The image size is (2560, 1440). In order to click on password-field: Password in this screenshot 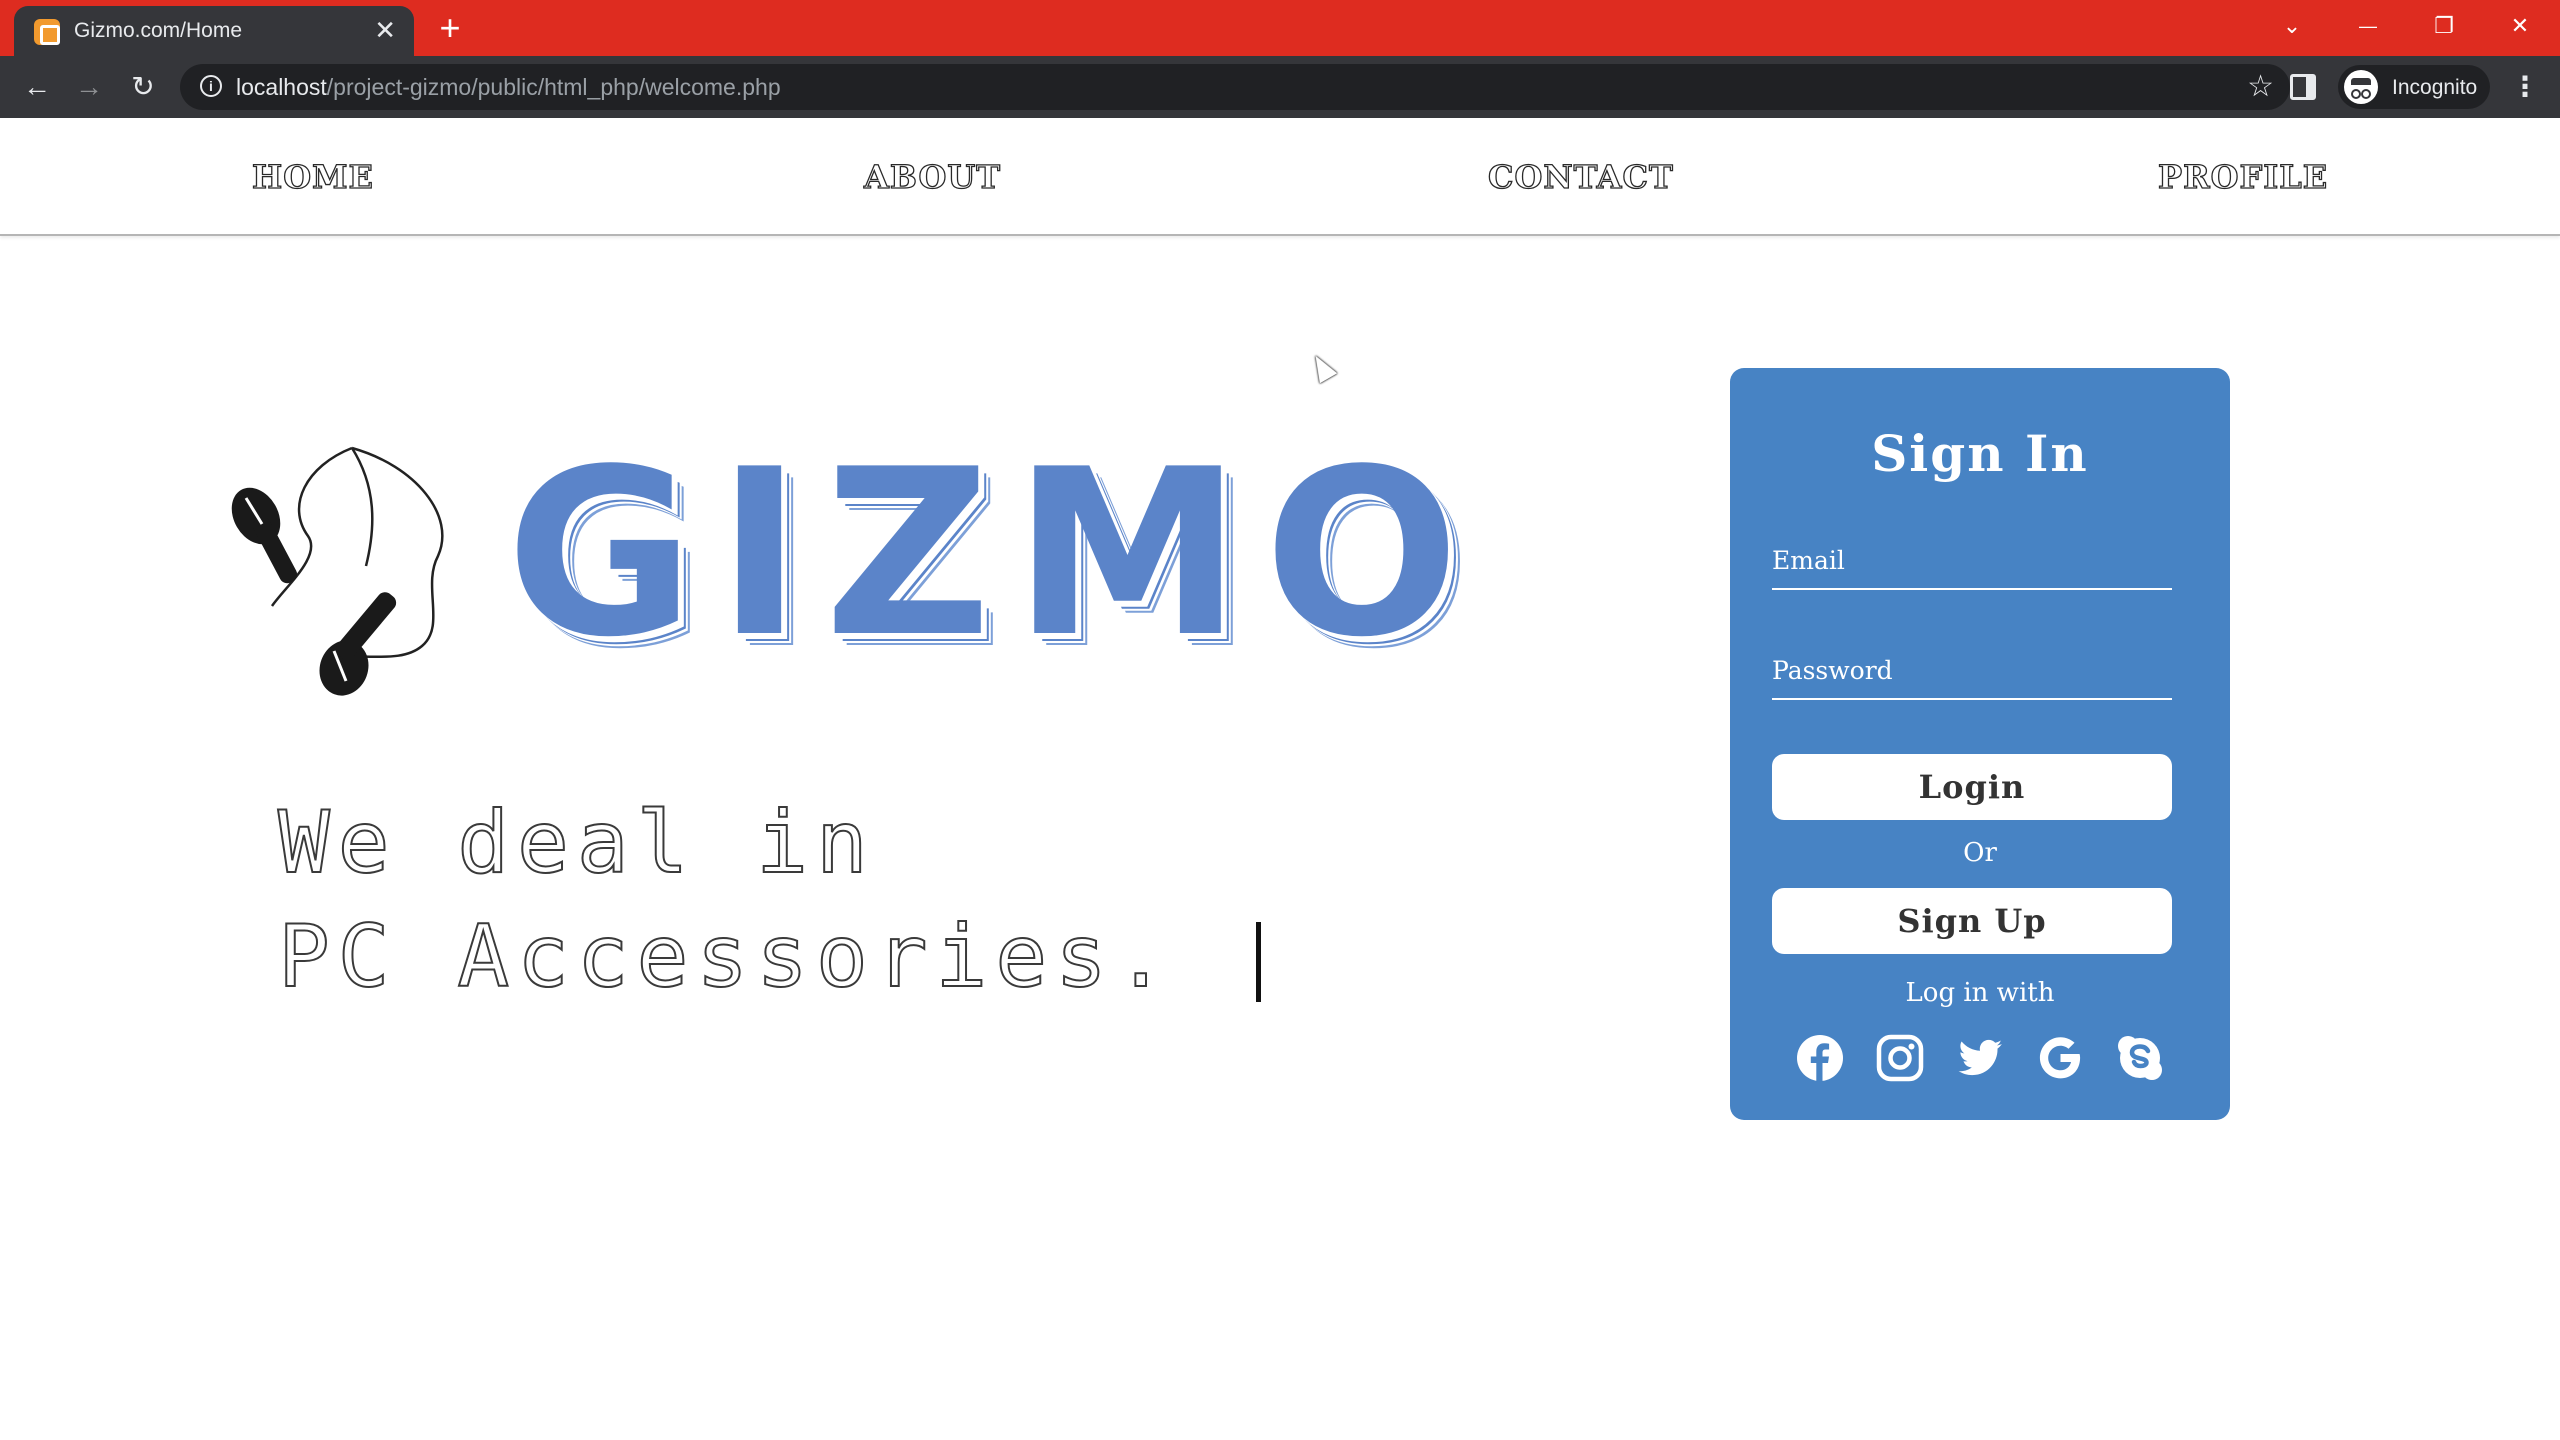, I will do `click(1972, 674)`.